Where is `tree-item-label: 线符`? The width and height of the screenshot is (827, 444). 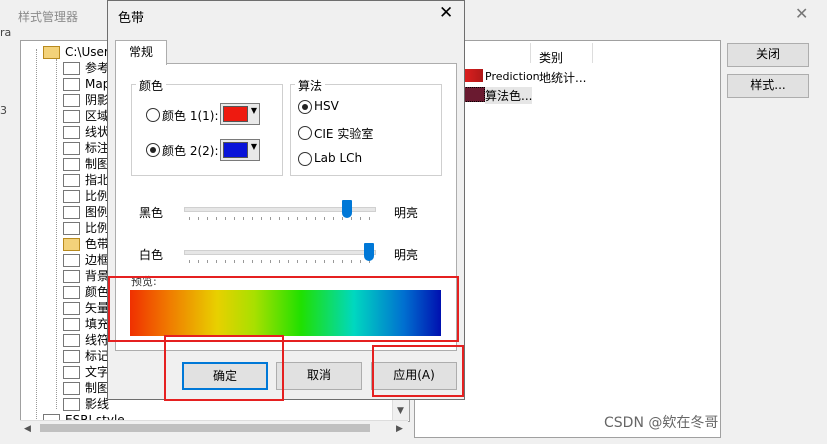 tree-item-label: 线符 is located at coordinates (97, 340).